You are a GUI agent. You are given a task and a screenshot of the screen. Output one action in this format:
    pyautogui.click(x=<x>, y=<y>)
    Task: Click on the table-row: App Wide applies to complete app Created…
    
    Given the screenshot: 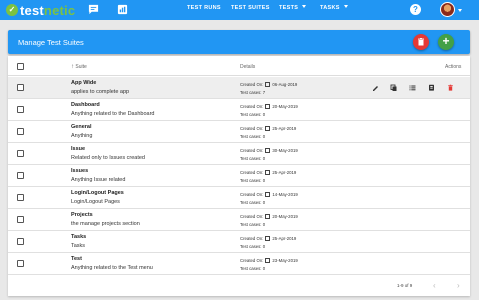 What is the action you would take?
    pyautogui.click(x=239, y=88)
    